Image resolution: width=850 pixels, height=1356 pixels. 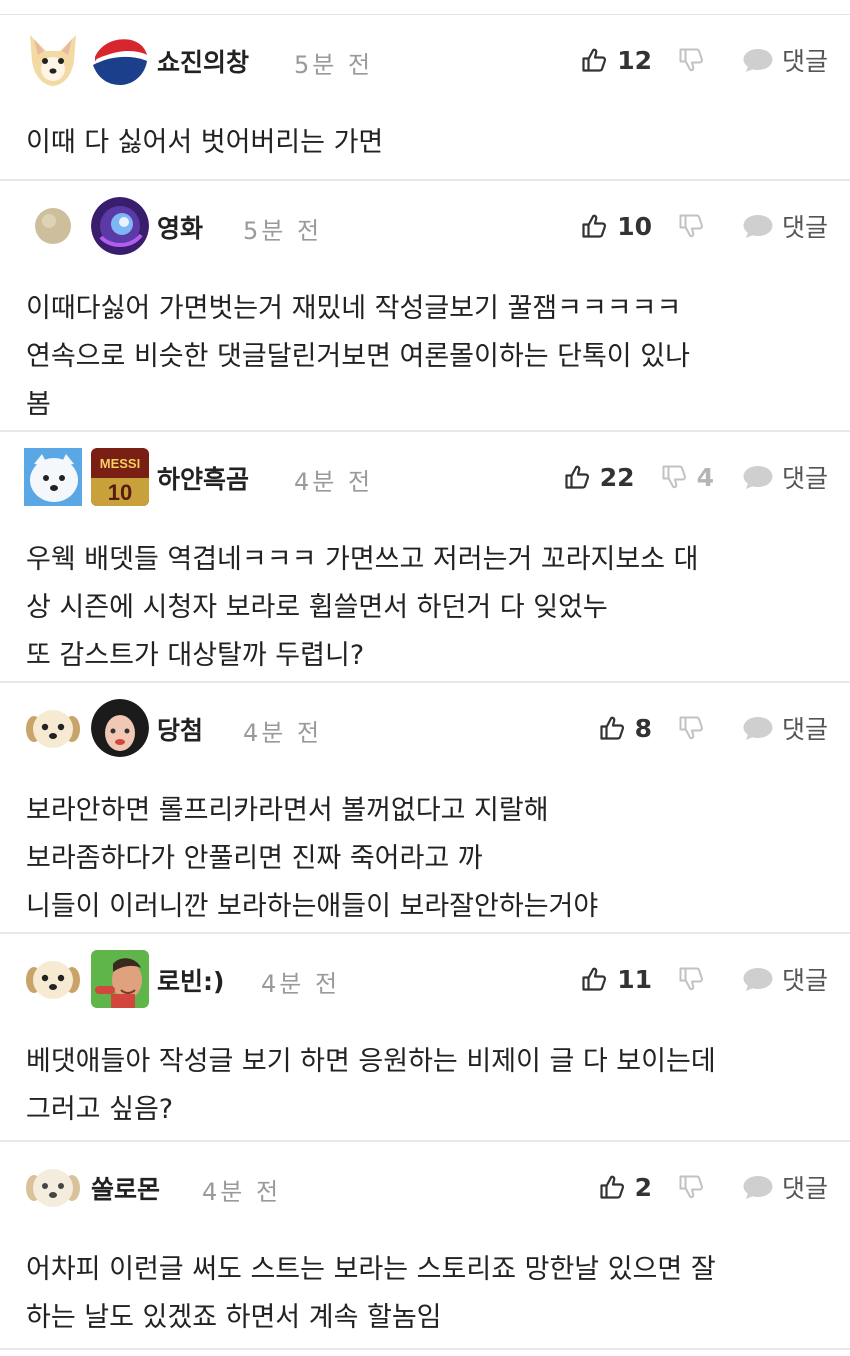 I want to click on like-count: 10, so click(x=634, y=226).